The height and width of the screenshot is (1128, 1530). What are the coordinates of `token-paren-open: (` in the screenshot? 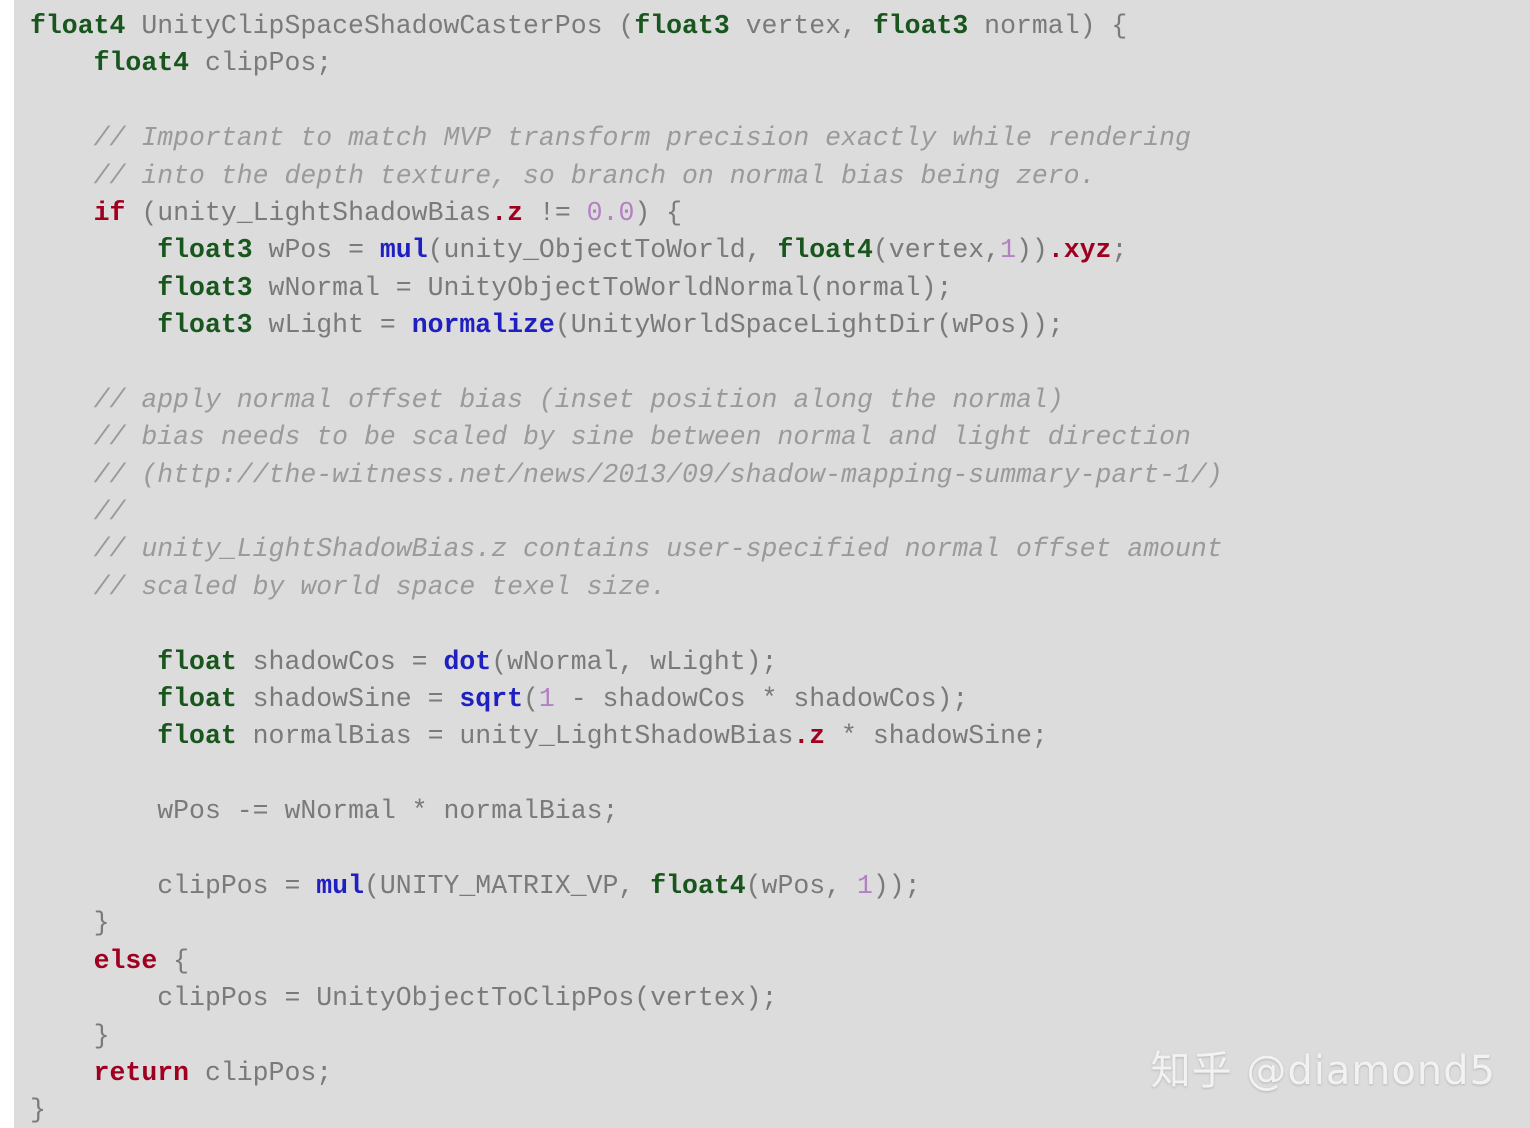 It's located at (531, 699).